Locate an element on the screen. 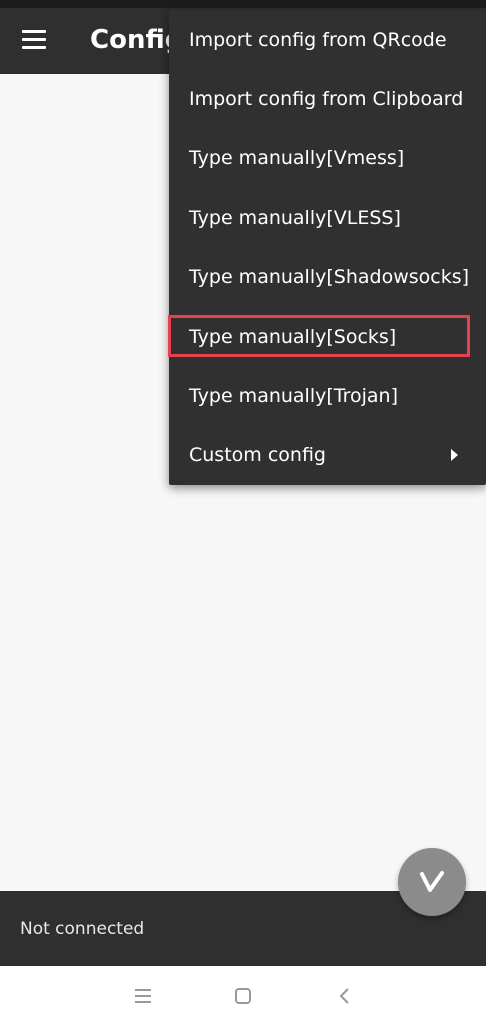  menu-item-type-trojan: Type manually[Trojan] is located at coordinates (327, 395).